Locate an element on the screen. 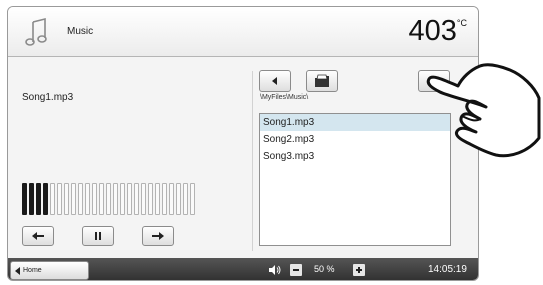 The image size is (543, 285). folder-icon is located at coordinates (322, 80).